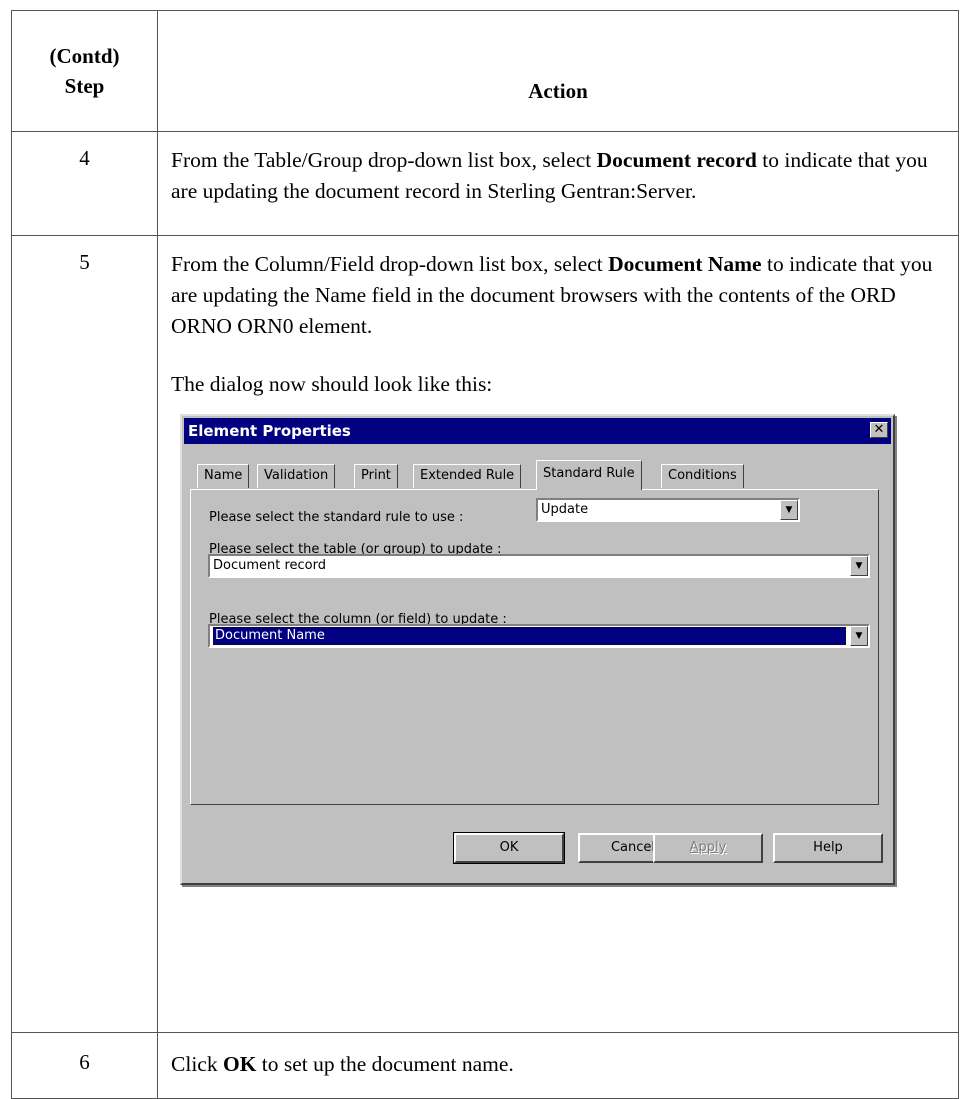  I want to click on step-number: 5, so click(84, 634).